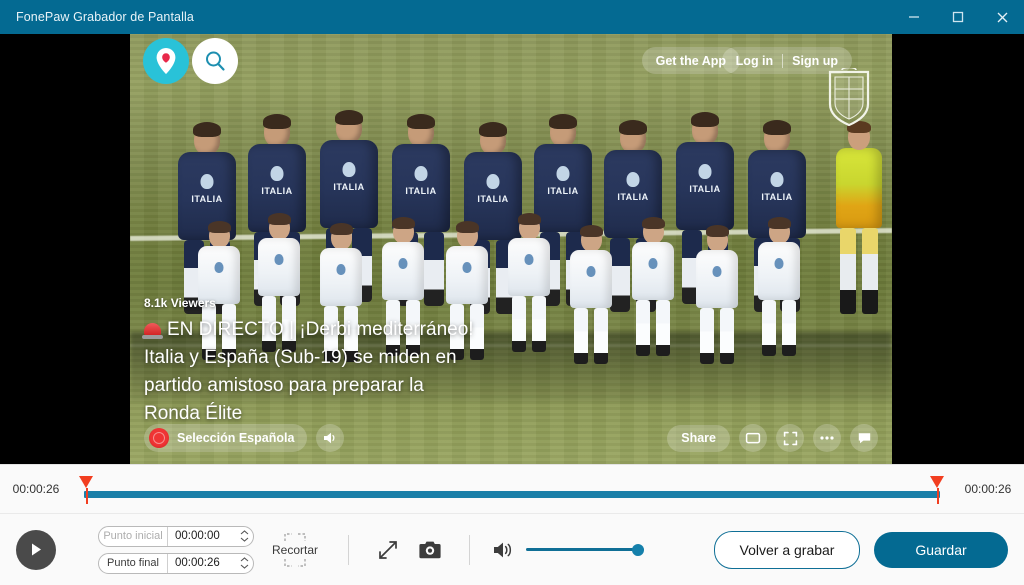 This screenshot has width=1024, height=585. I want to click on trim-handle-start, so click(86, 490).